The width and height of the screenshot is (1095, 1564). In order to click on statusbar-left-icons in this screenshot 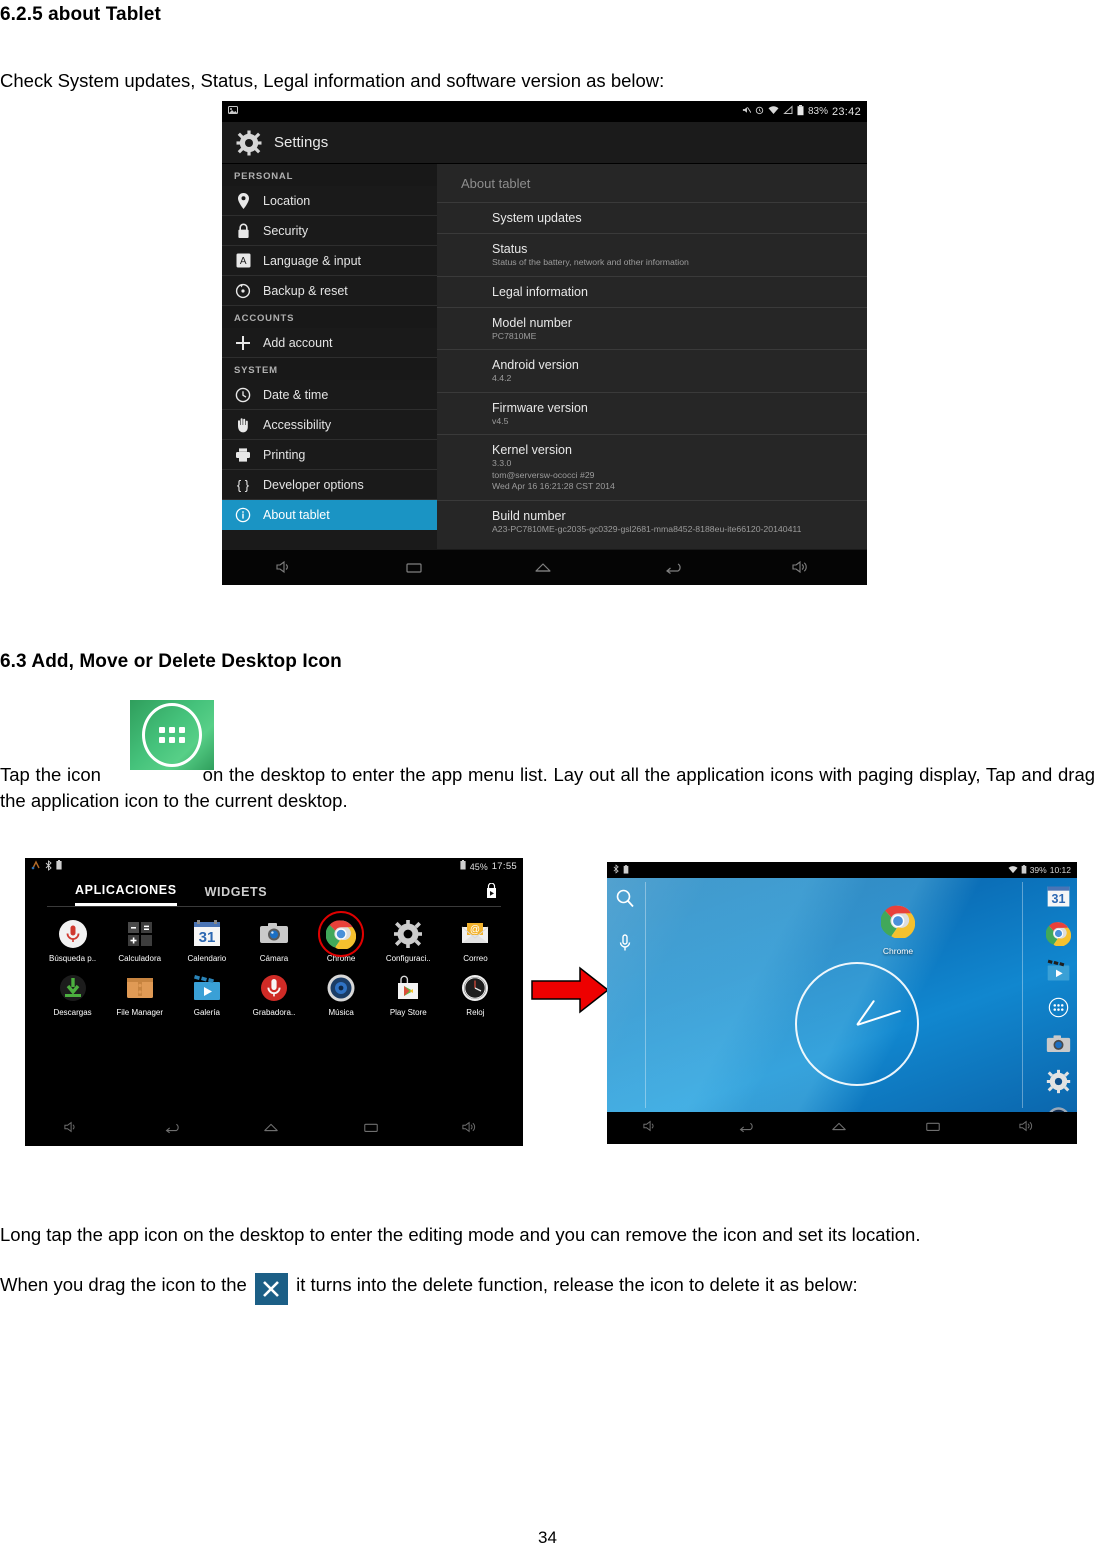, I will do `click(233, 111)`.